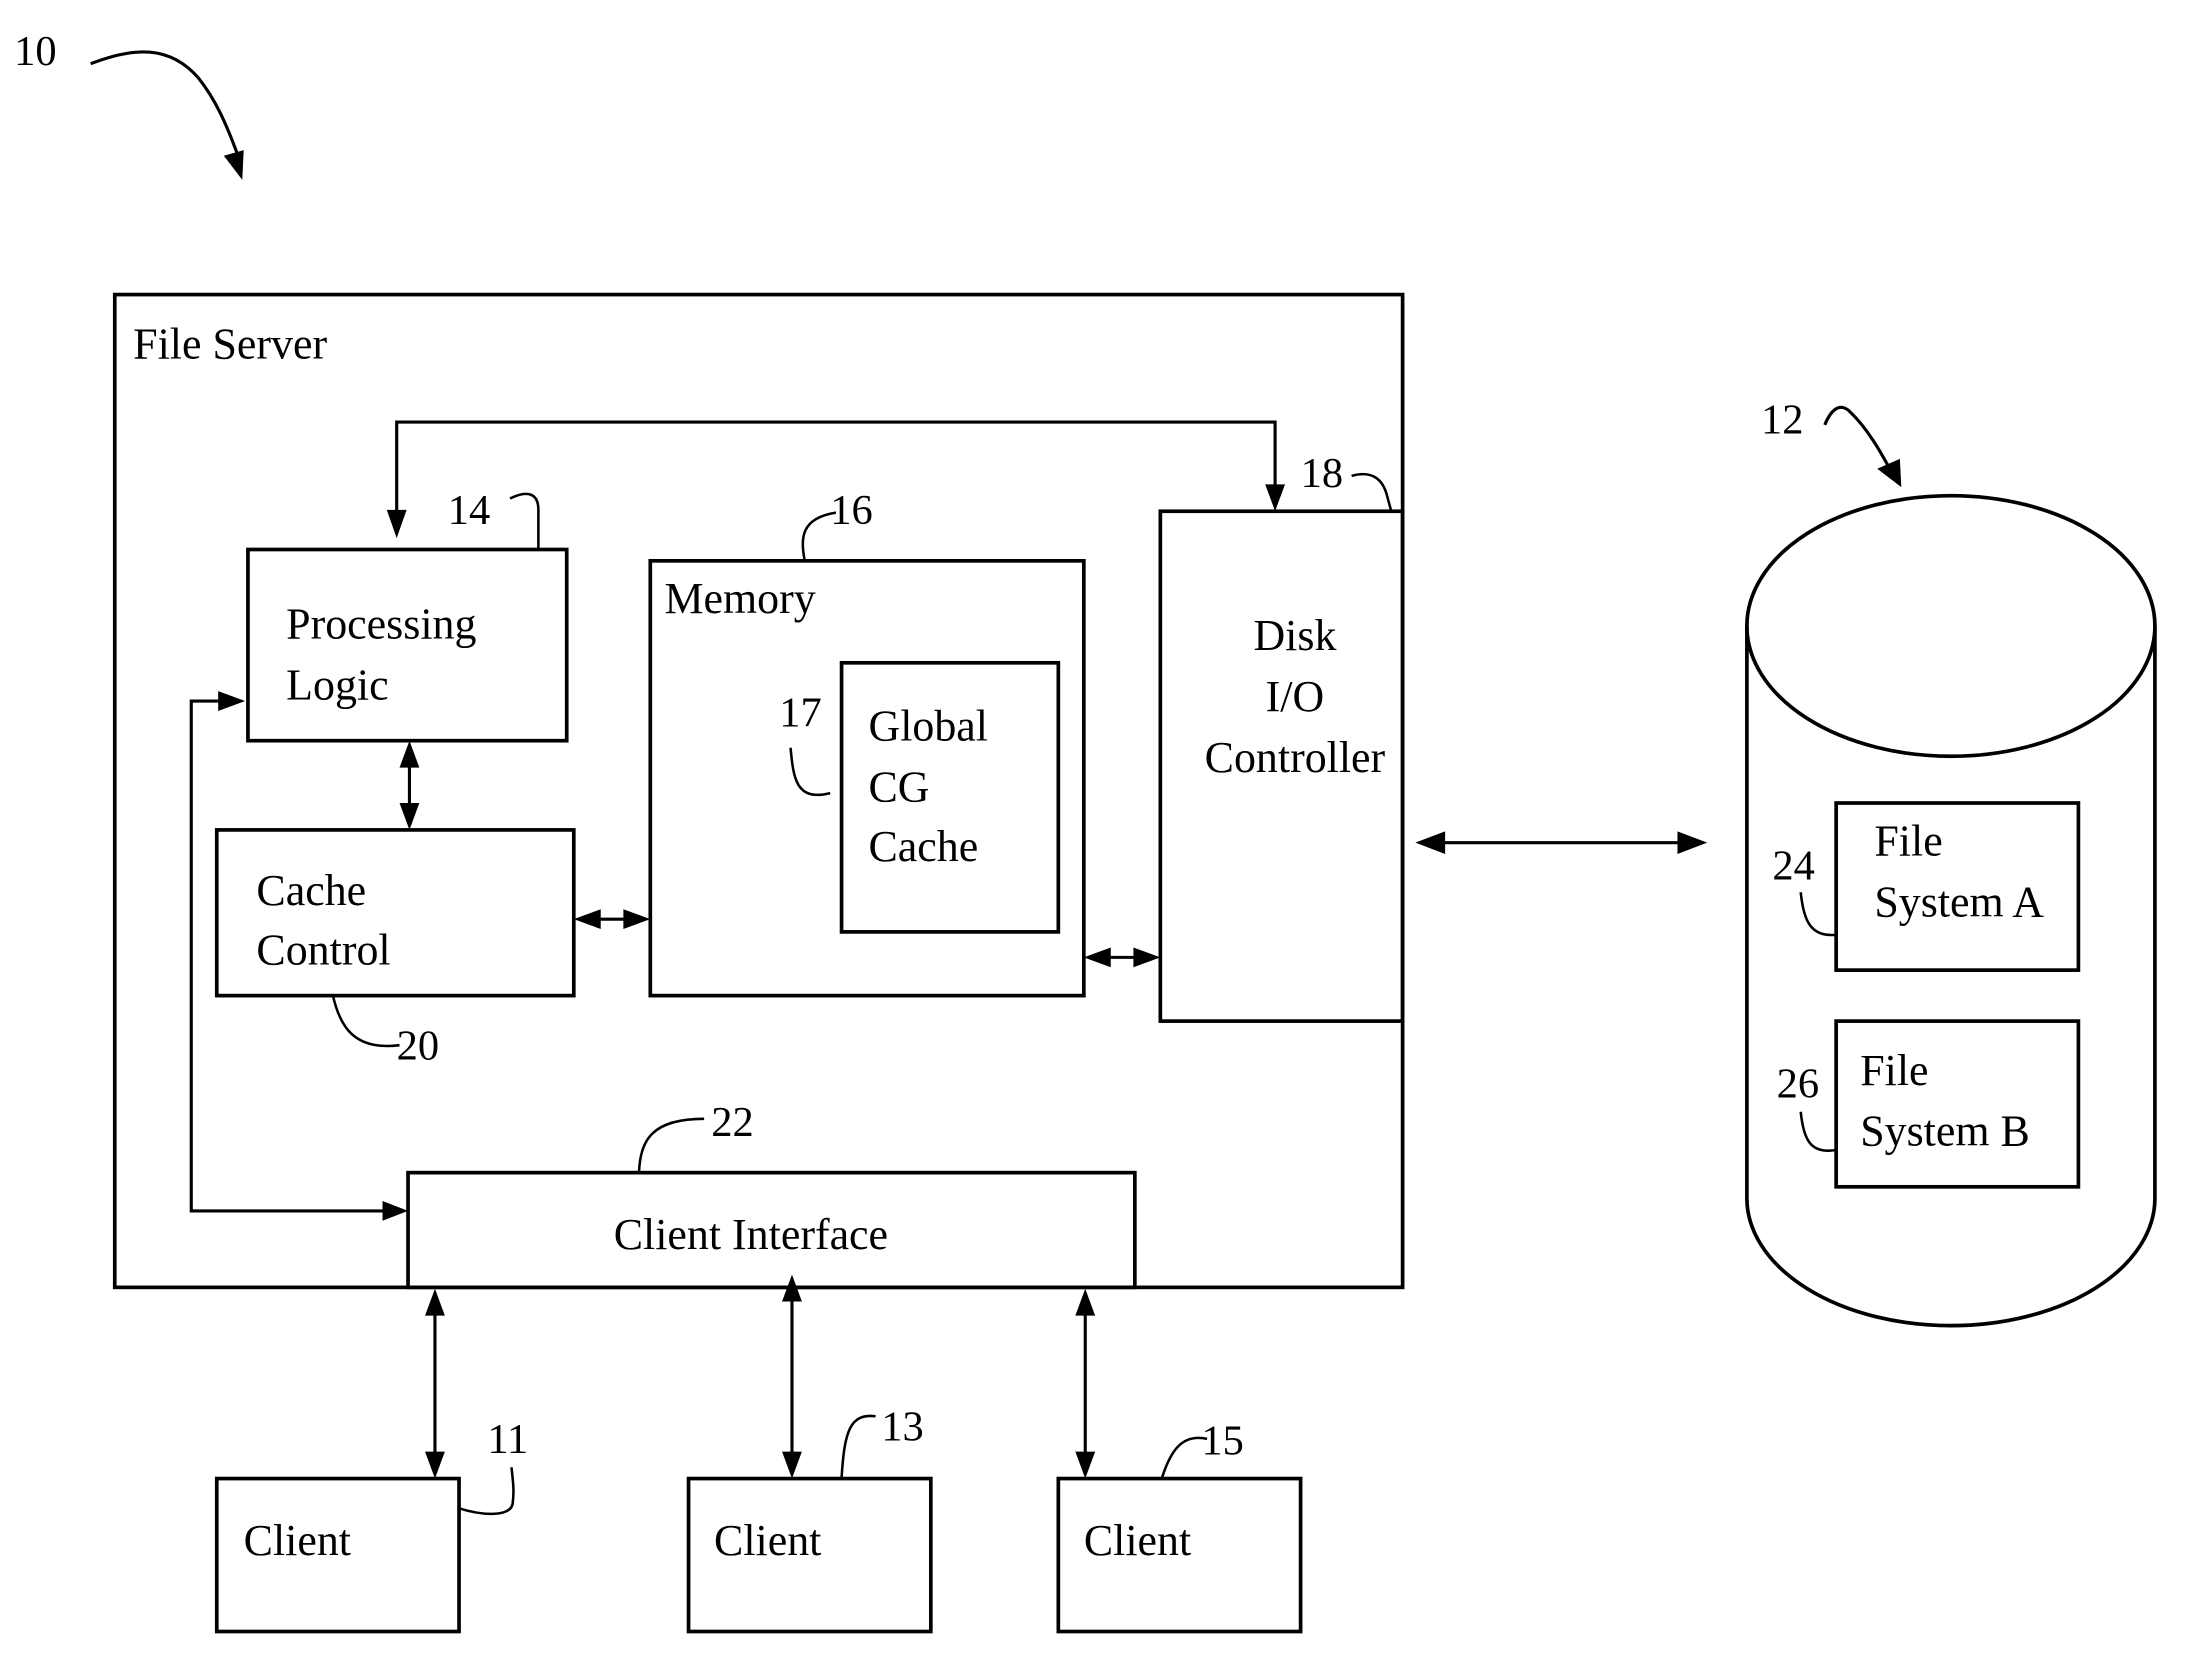 This screenshot has width=2196, height=1657. I want to click on file-system-a-label-line2: System A, so click(1959, 902).